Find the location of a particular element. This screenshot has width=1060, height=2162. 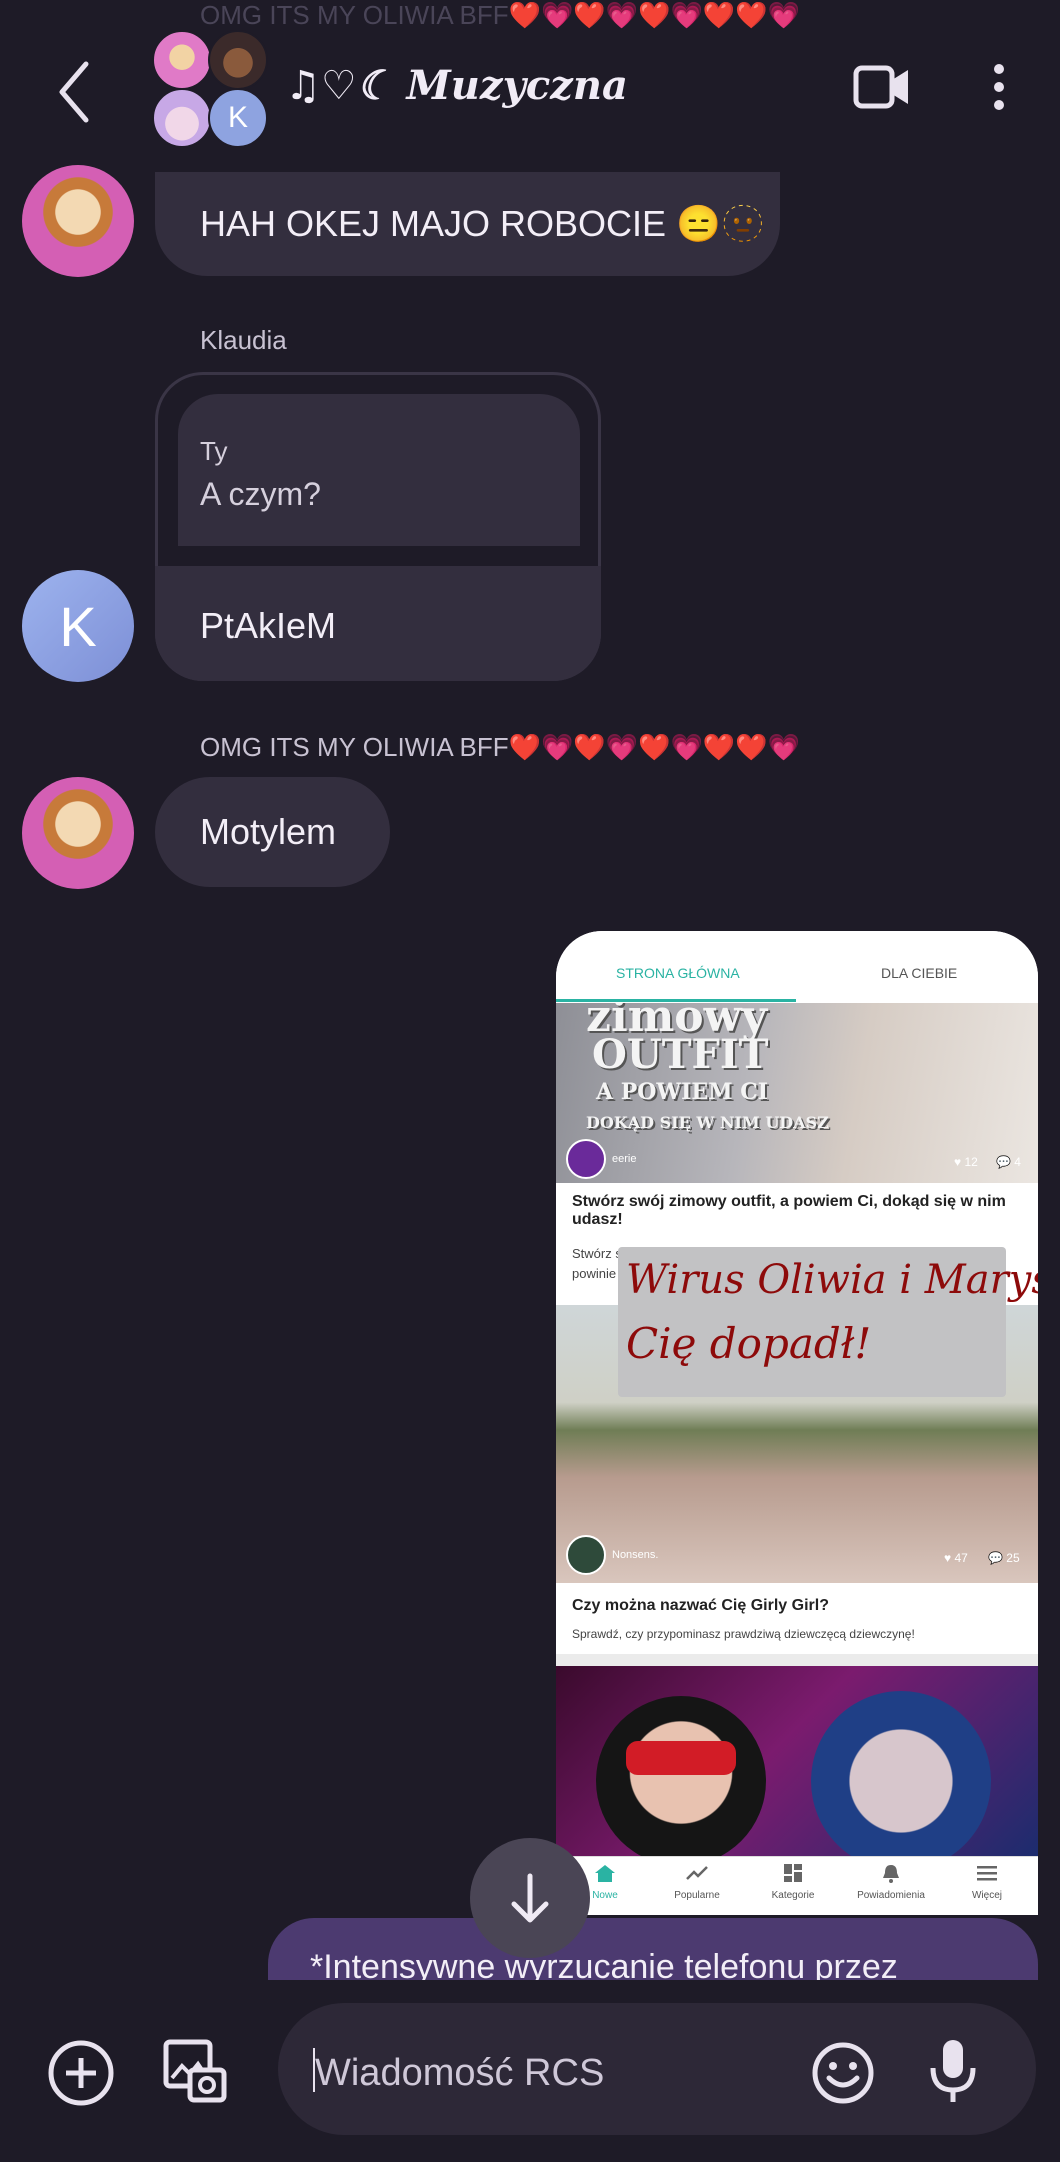

watermark-text: DOKĄD SIĘ W NIM UDASZ is located at coordinates (707, 1122).